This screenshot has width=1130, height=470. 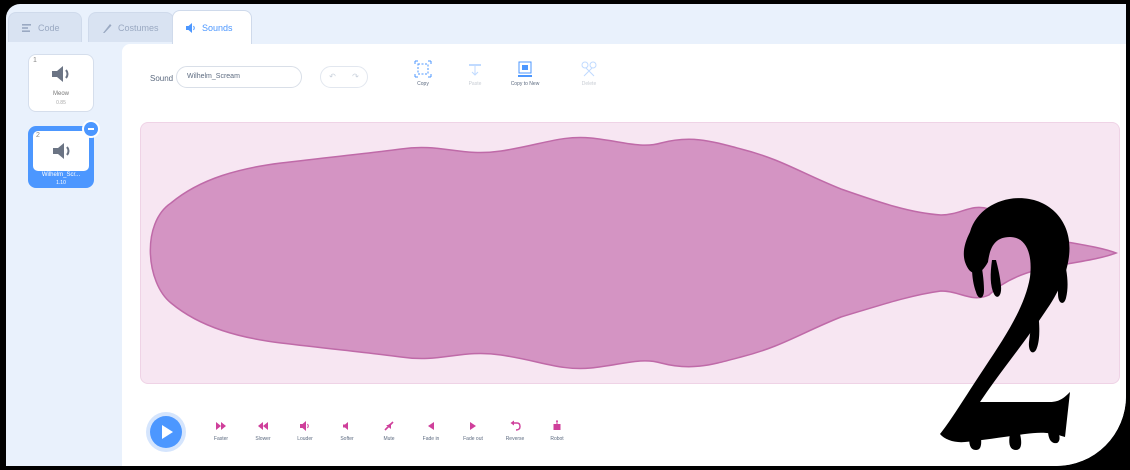 What do you see at coordinates (423, 69) in the screenshot?
I see `copy-icon` at bounding box center [423, 69].